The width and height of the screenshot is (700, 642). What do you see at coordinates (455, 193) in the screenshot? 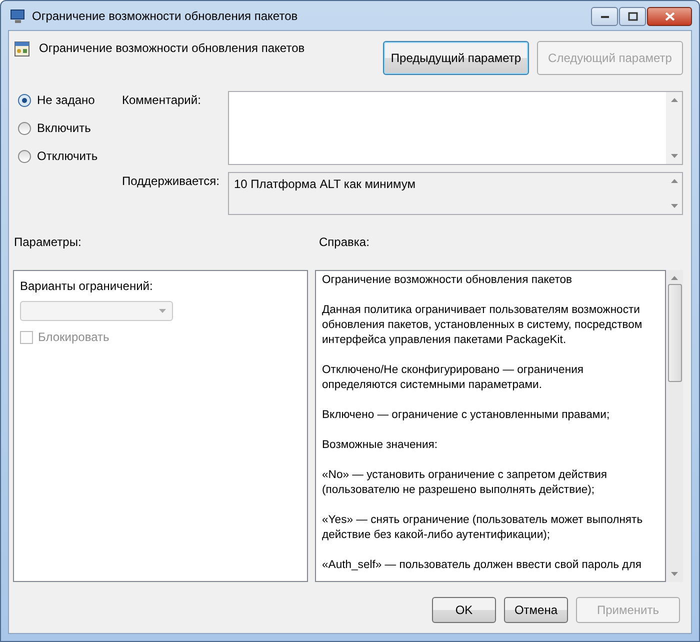
I see `supported-field: 10 Платформа ALT как минимум` at bounding box center [455, 193].